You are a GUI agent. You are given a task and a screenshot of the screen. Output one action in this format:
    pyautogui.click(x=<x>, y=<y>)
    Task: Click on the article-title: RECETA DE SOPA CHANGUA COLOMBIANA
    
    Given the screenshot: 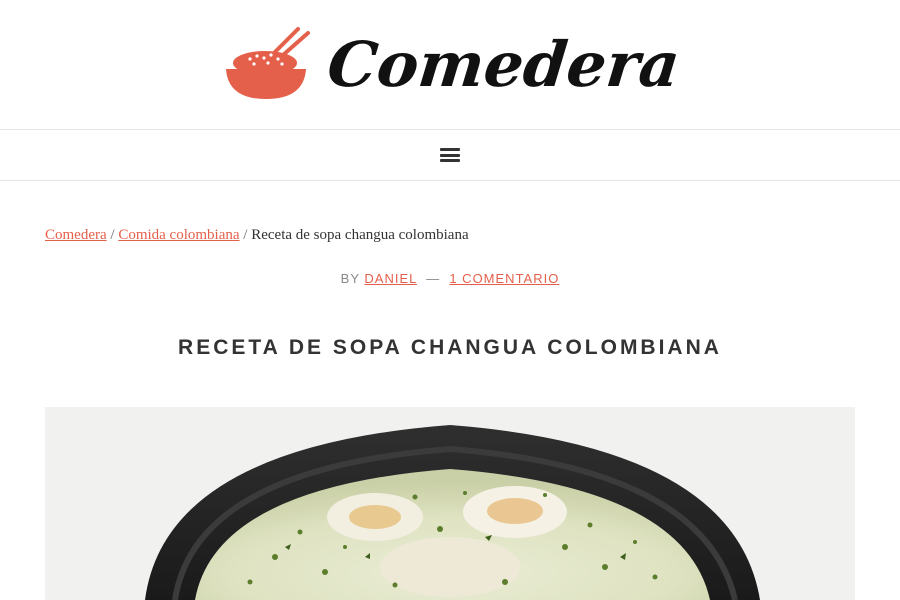 What is the action you would take?
    pyautogui.click(x=450, y=347)
    